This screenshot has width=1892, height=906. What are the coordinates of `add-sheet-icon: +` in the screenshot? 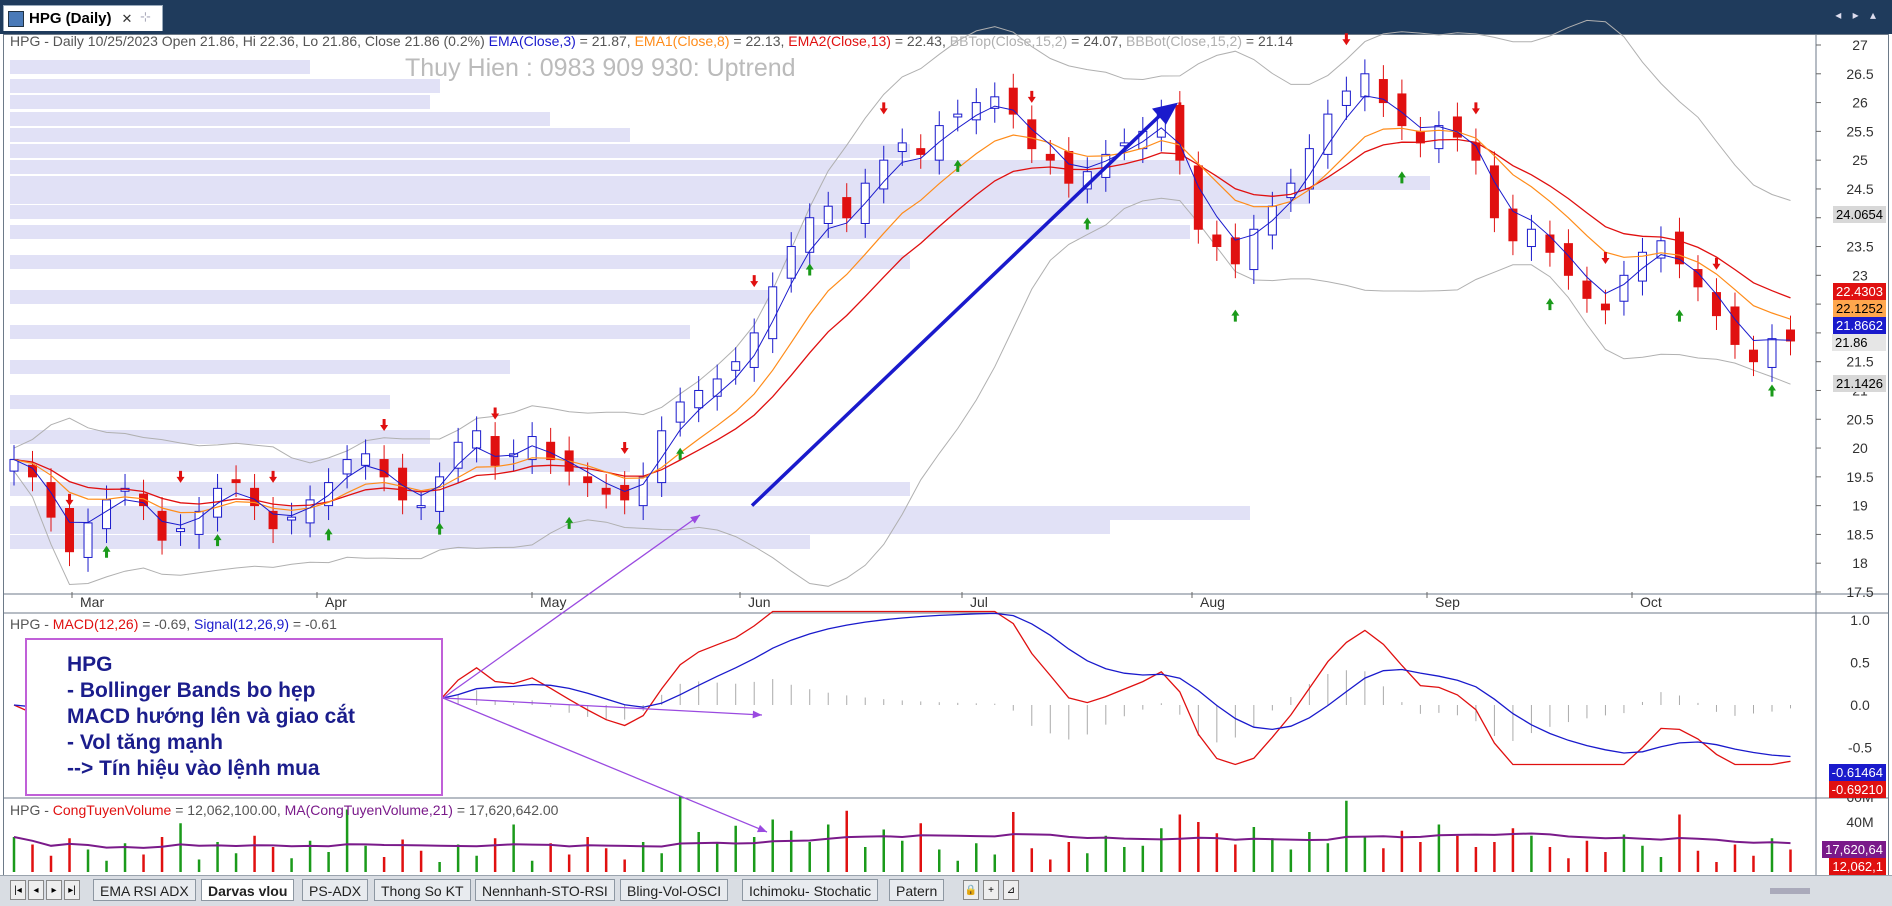 It's located at (991, 890).